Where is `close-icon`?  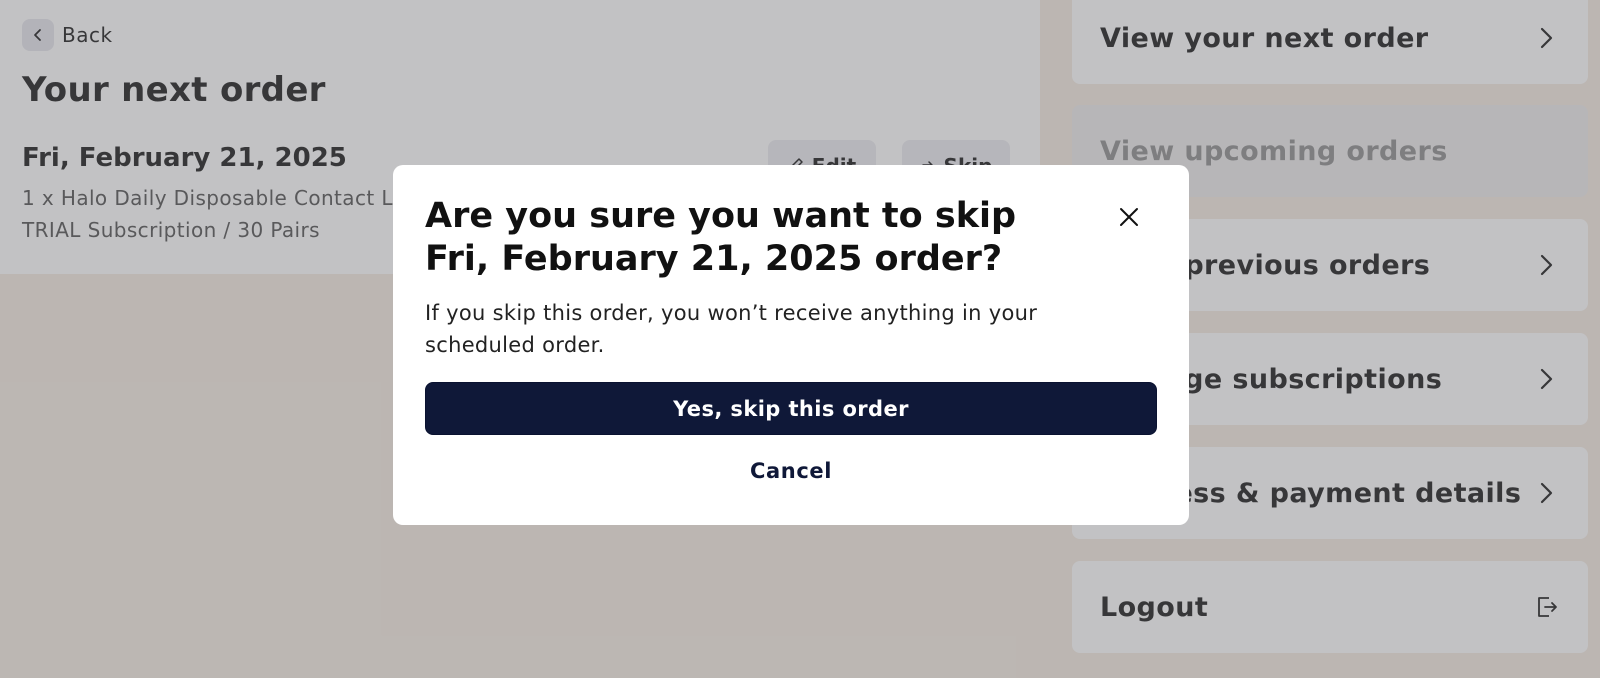 close-icon is located at coordinates (1129, 217).